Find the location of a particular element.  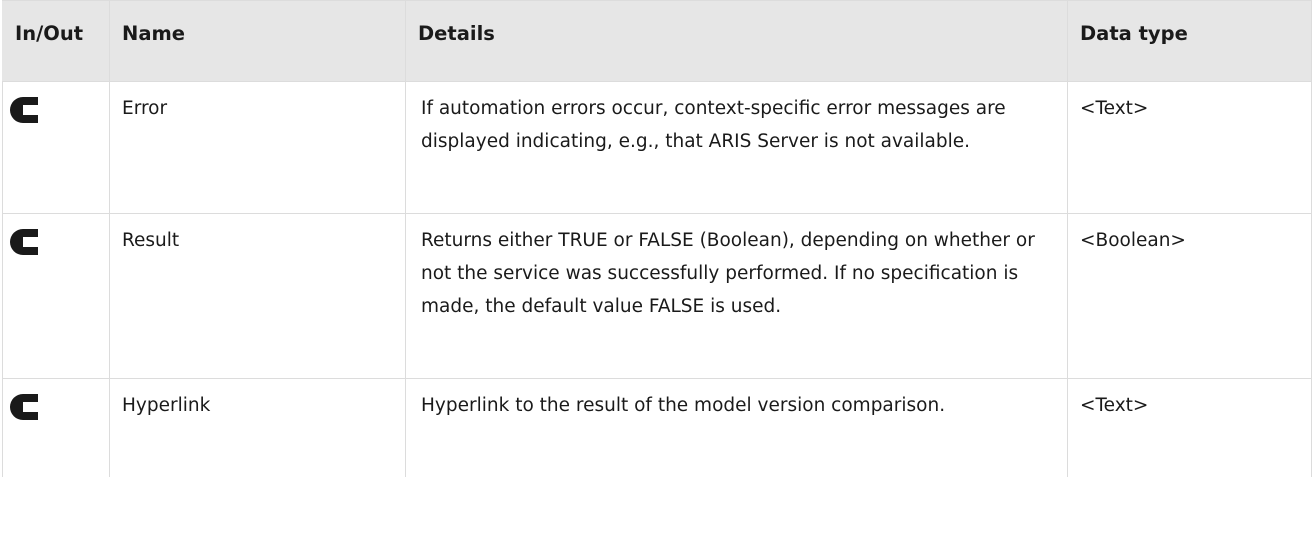

param-name: Result is located at coordinates (151, 240).